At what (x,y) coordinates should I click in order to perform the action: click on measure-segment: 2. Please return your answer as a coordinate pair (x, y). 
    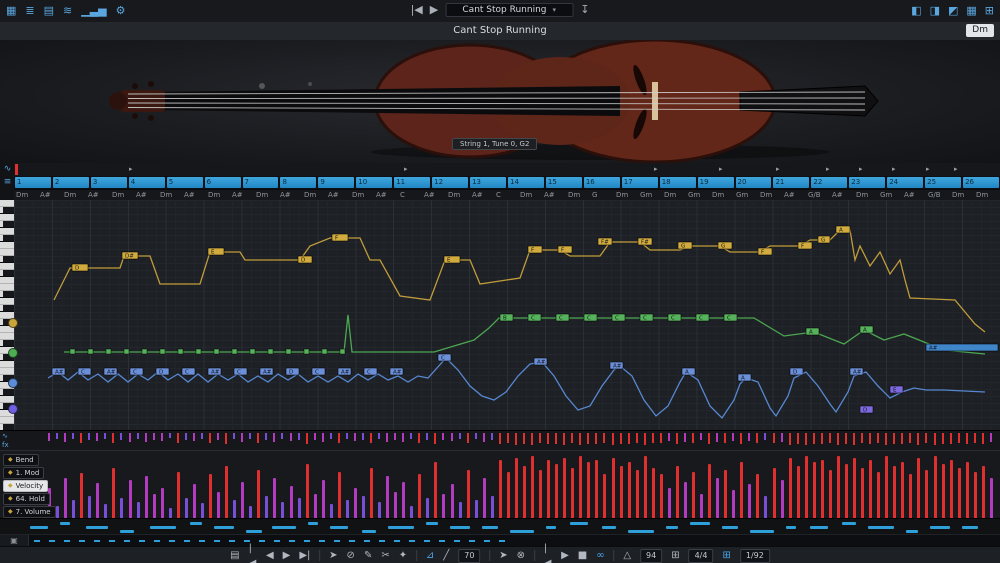
    Looking at the image, I should click on (70, 182).